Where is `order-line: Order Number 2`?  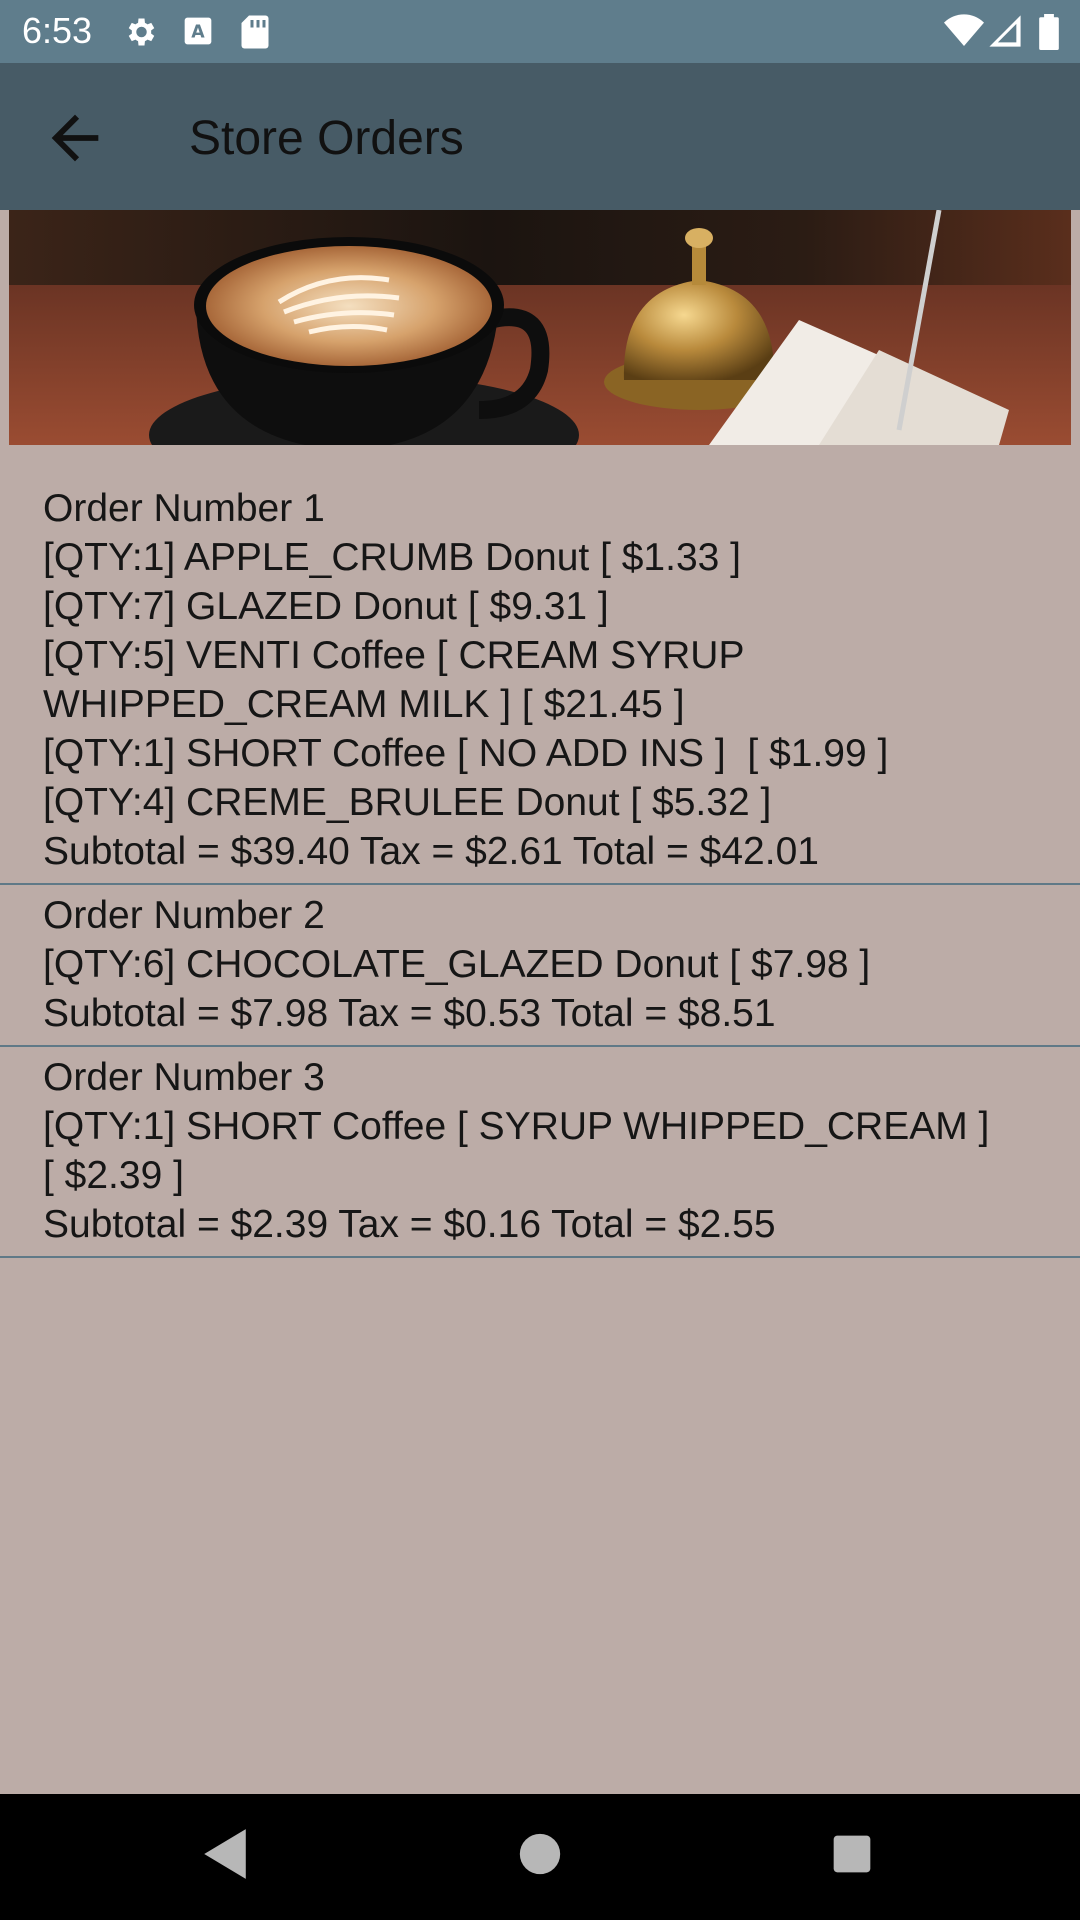 order-line: Order Number 2 is located at coordinates (184, 915).